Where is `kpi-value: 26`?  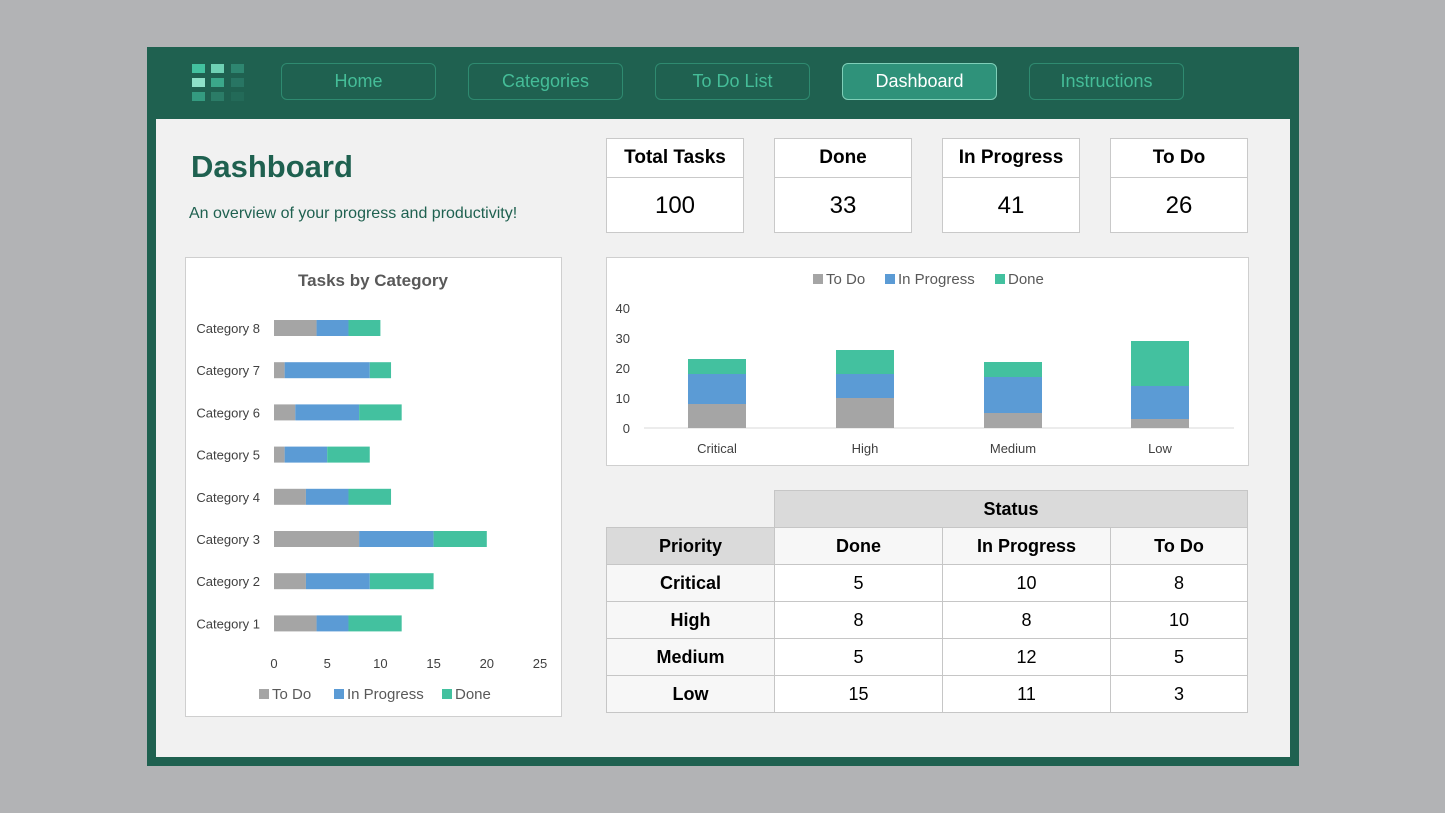 kpi-value: 26 is located at coordinates (1179, 205).